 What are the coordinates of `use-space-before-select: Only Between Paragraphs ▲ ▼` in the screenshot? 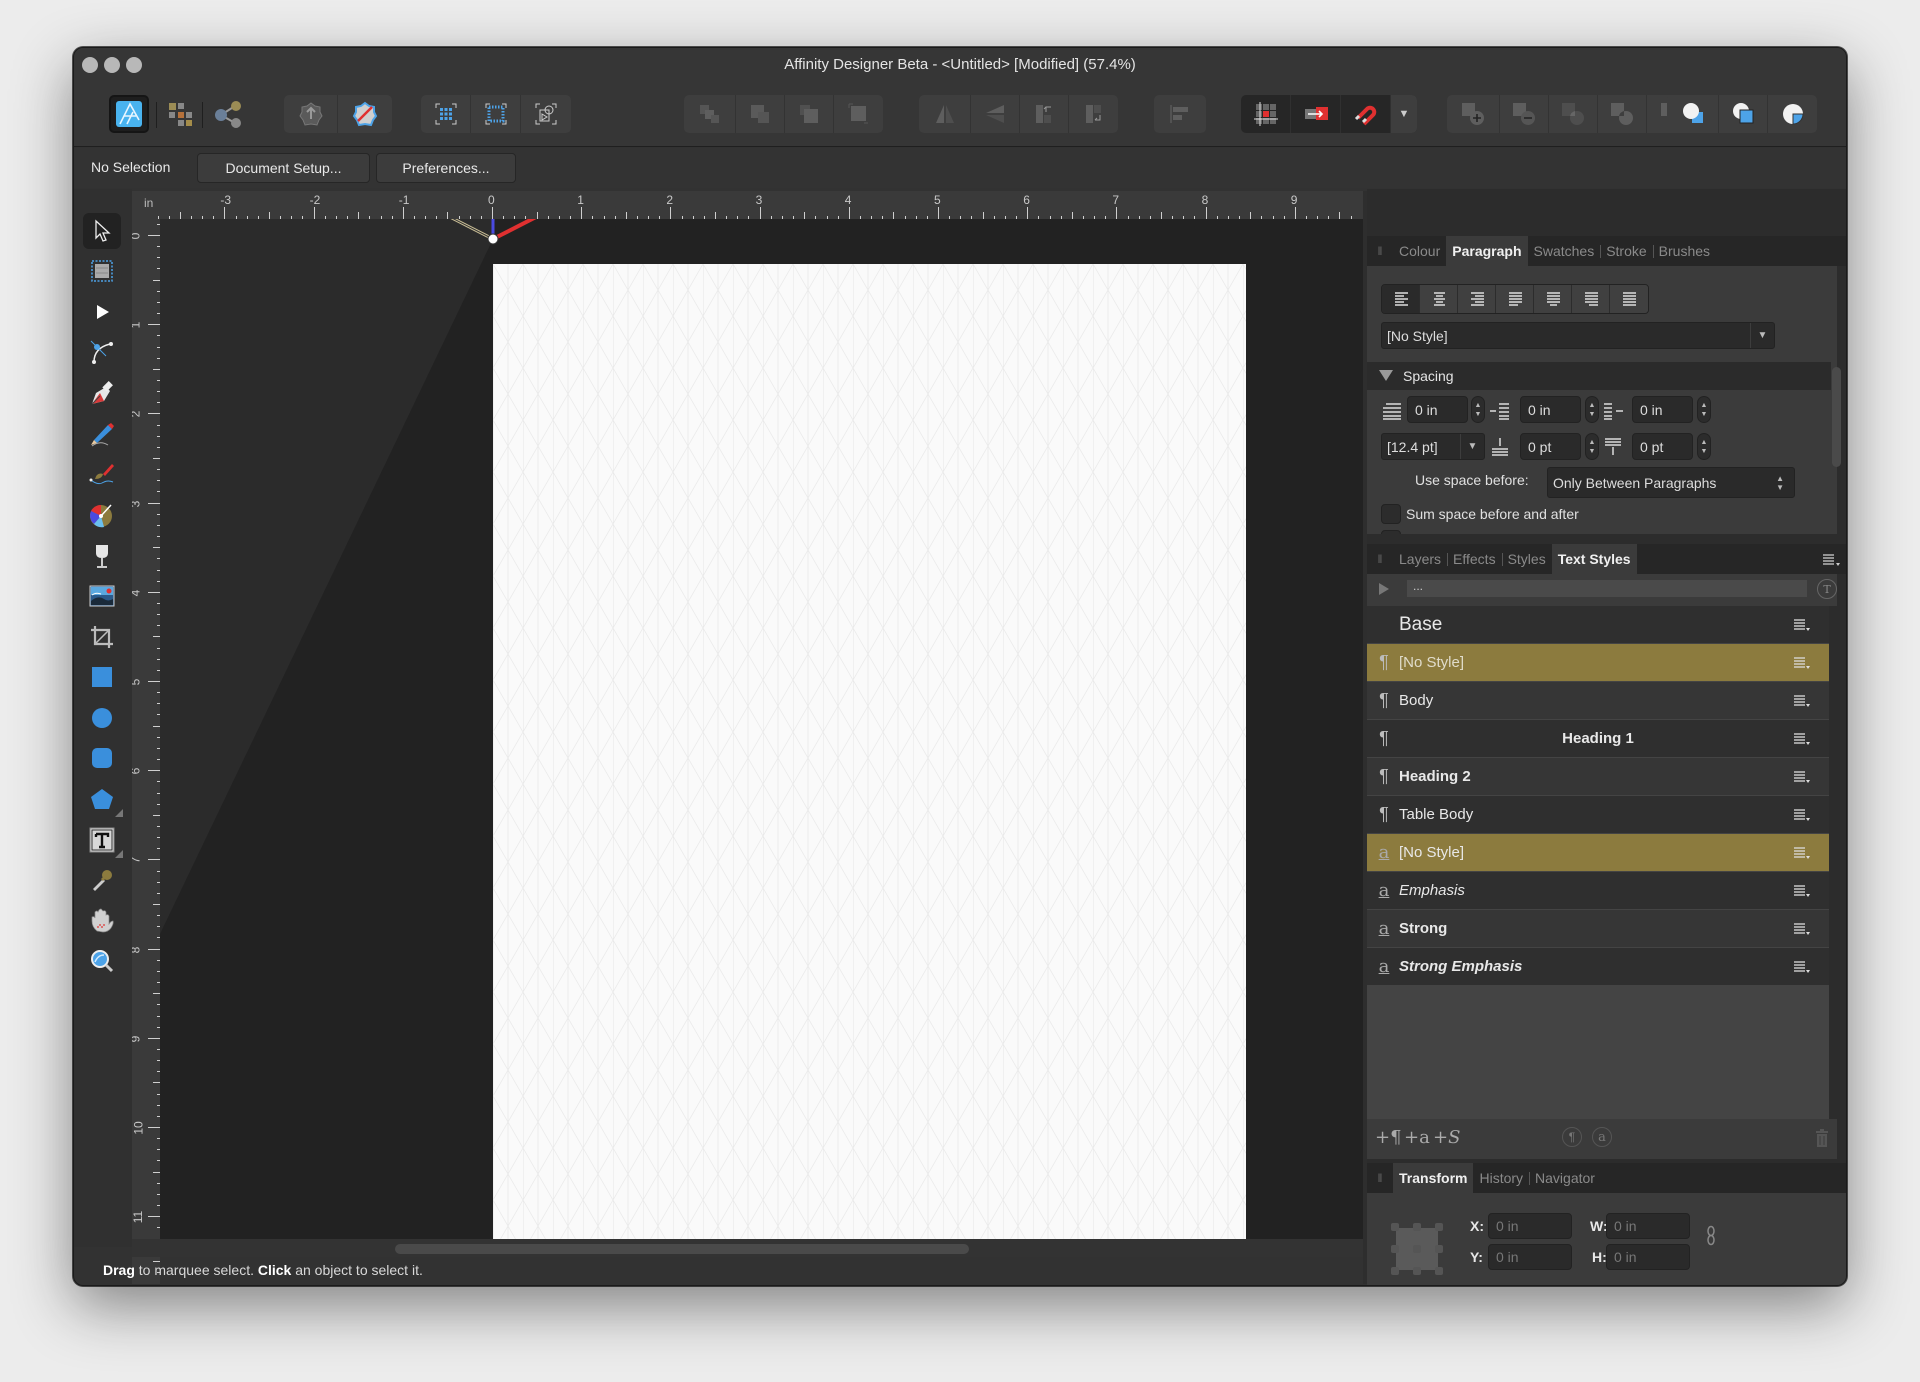 It's located at (1671, 482).